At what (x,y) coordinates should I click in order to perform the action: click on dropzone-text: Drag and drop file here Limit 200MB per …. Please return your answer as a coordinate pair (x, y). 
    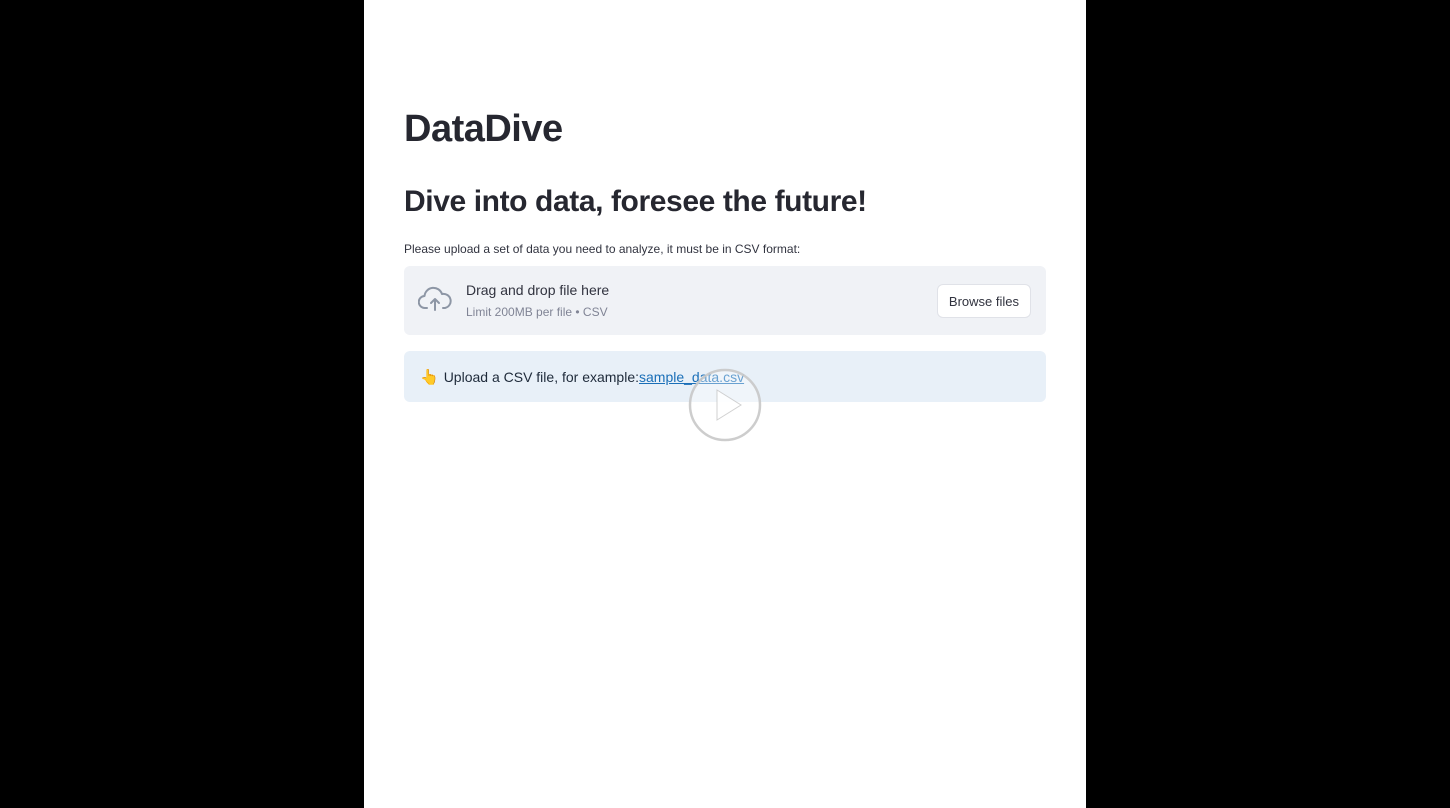
    Looking at the image, I should click on (537, 300).